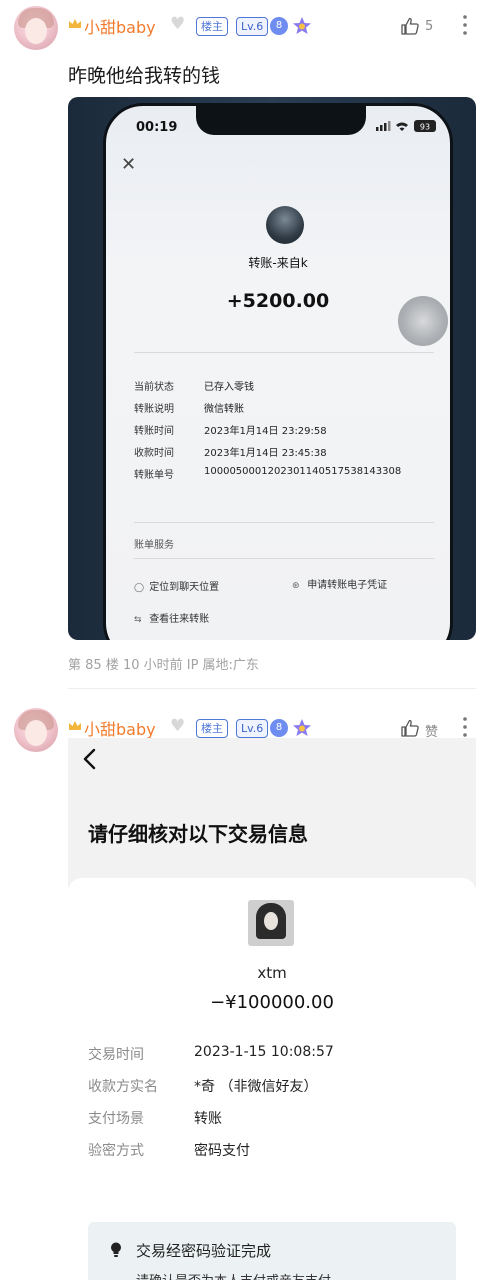 This screenshot has height=1280, width=491. Describe the element at coordinates (204, 1251) in the screenshot. I see `notice-title: 交易经密码验证完成` at that location.